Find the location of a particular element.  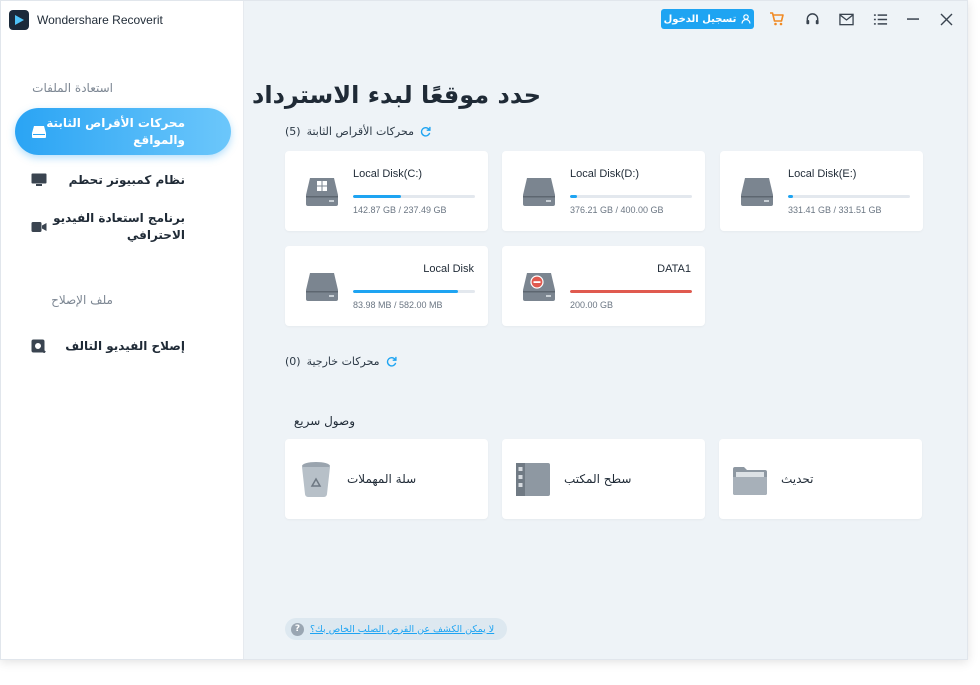

sidebar-item-video-repair: إصلاح الفيديو التالف is located at coordinates (123, 346).